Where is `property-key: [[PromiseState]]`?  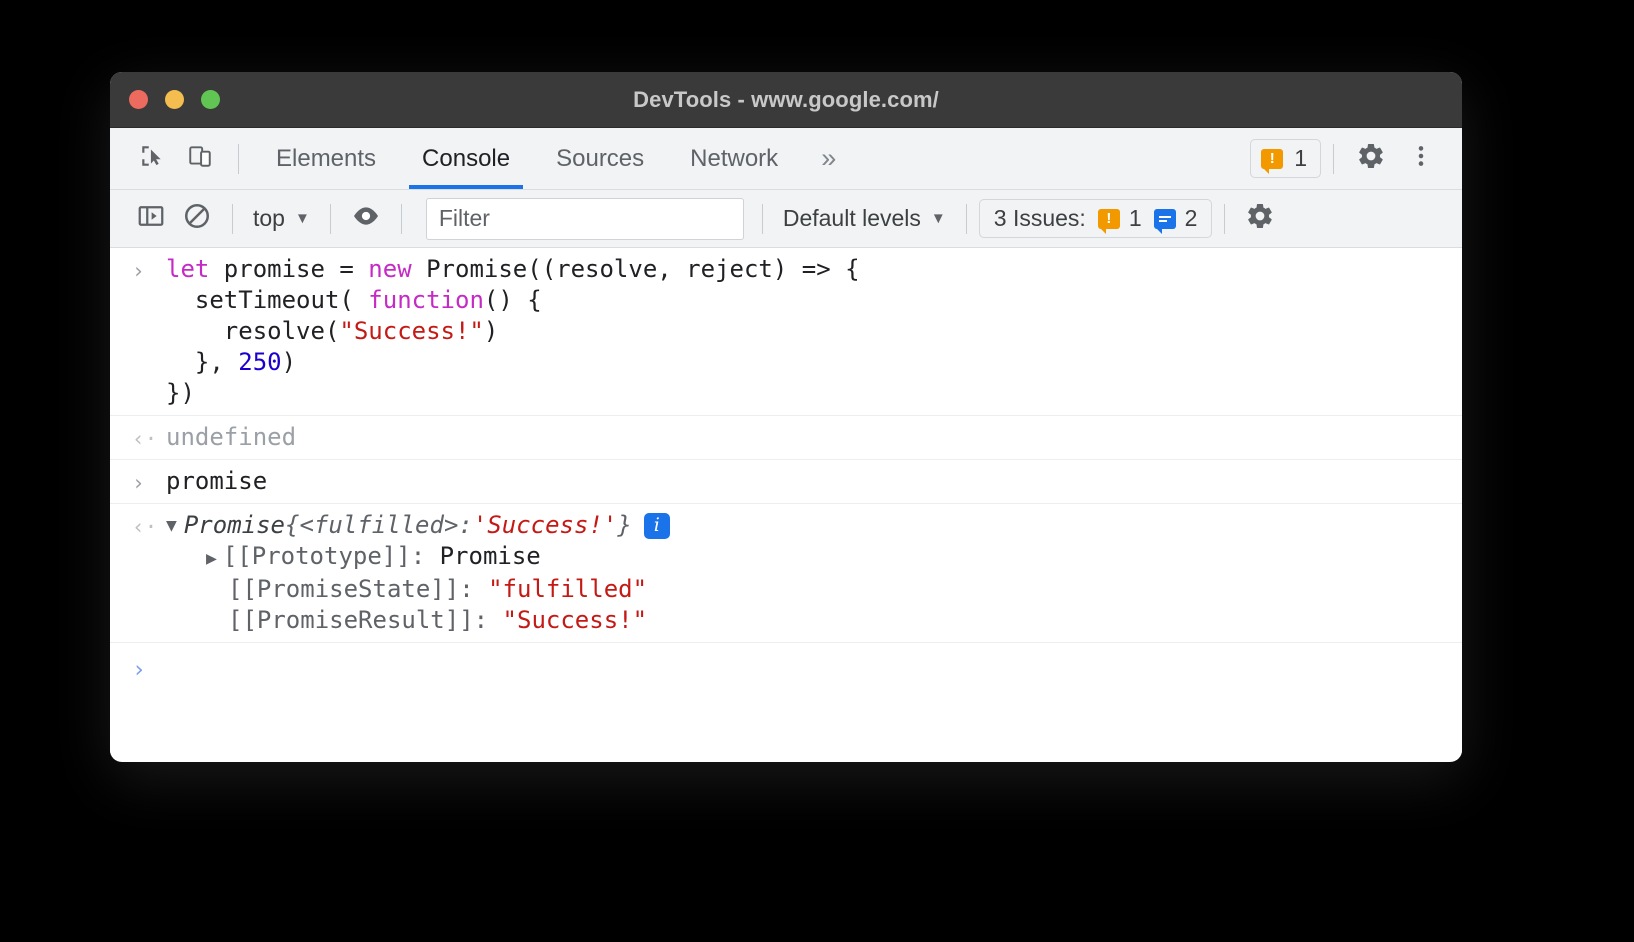 property-key: [[PromiseState]] is located at coordinates (344, 589).